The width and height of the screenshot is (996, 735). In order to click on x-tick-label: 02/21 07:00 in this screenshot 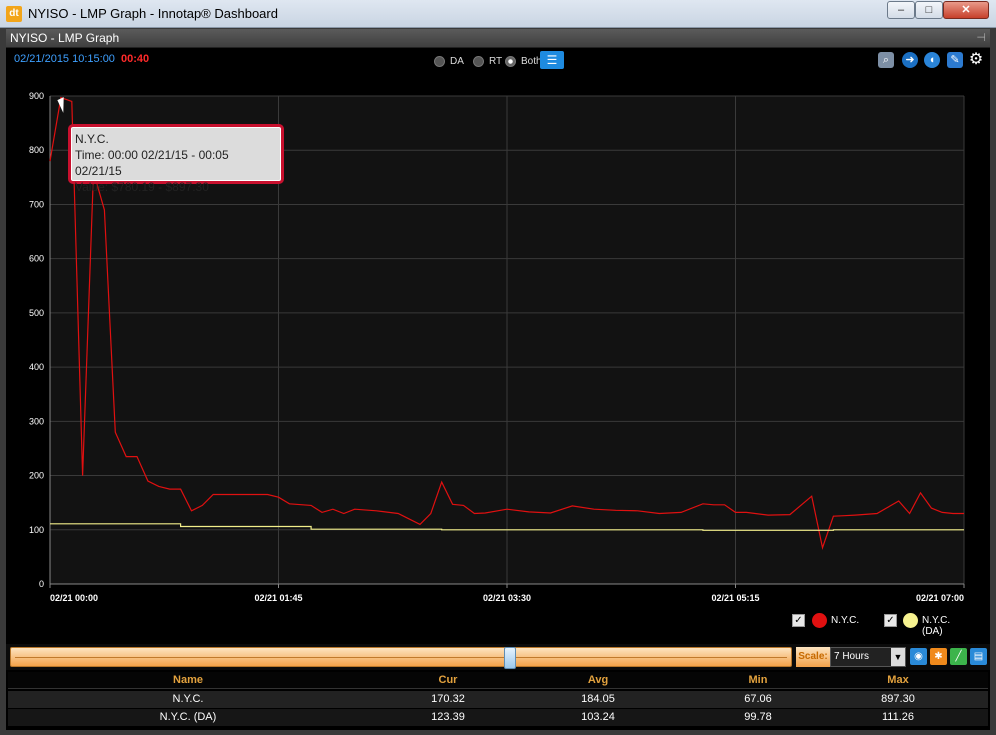, I will do `click(940, 598)`.